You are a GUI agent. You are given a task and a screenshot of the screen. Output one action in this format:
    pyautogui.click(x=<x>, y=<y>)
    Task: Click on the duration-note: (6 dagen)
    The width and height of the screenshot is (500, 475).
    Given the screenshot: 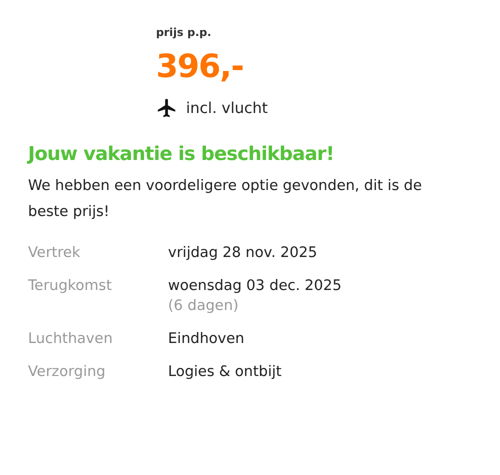 What is the action you would take?
    pyautogui.click(x=204, y=306)
    